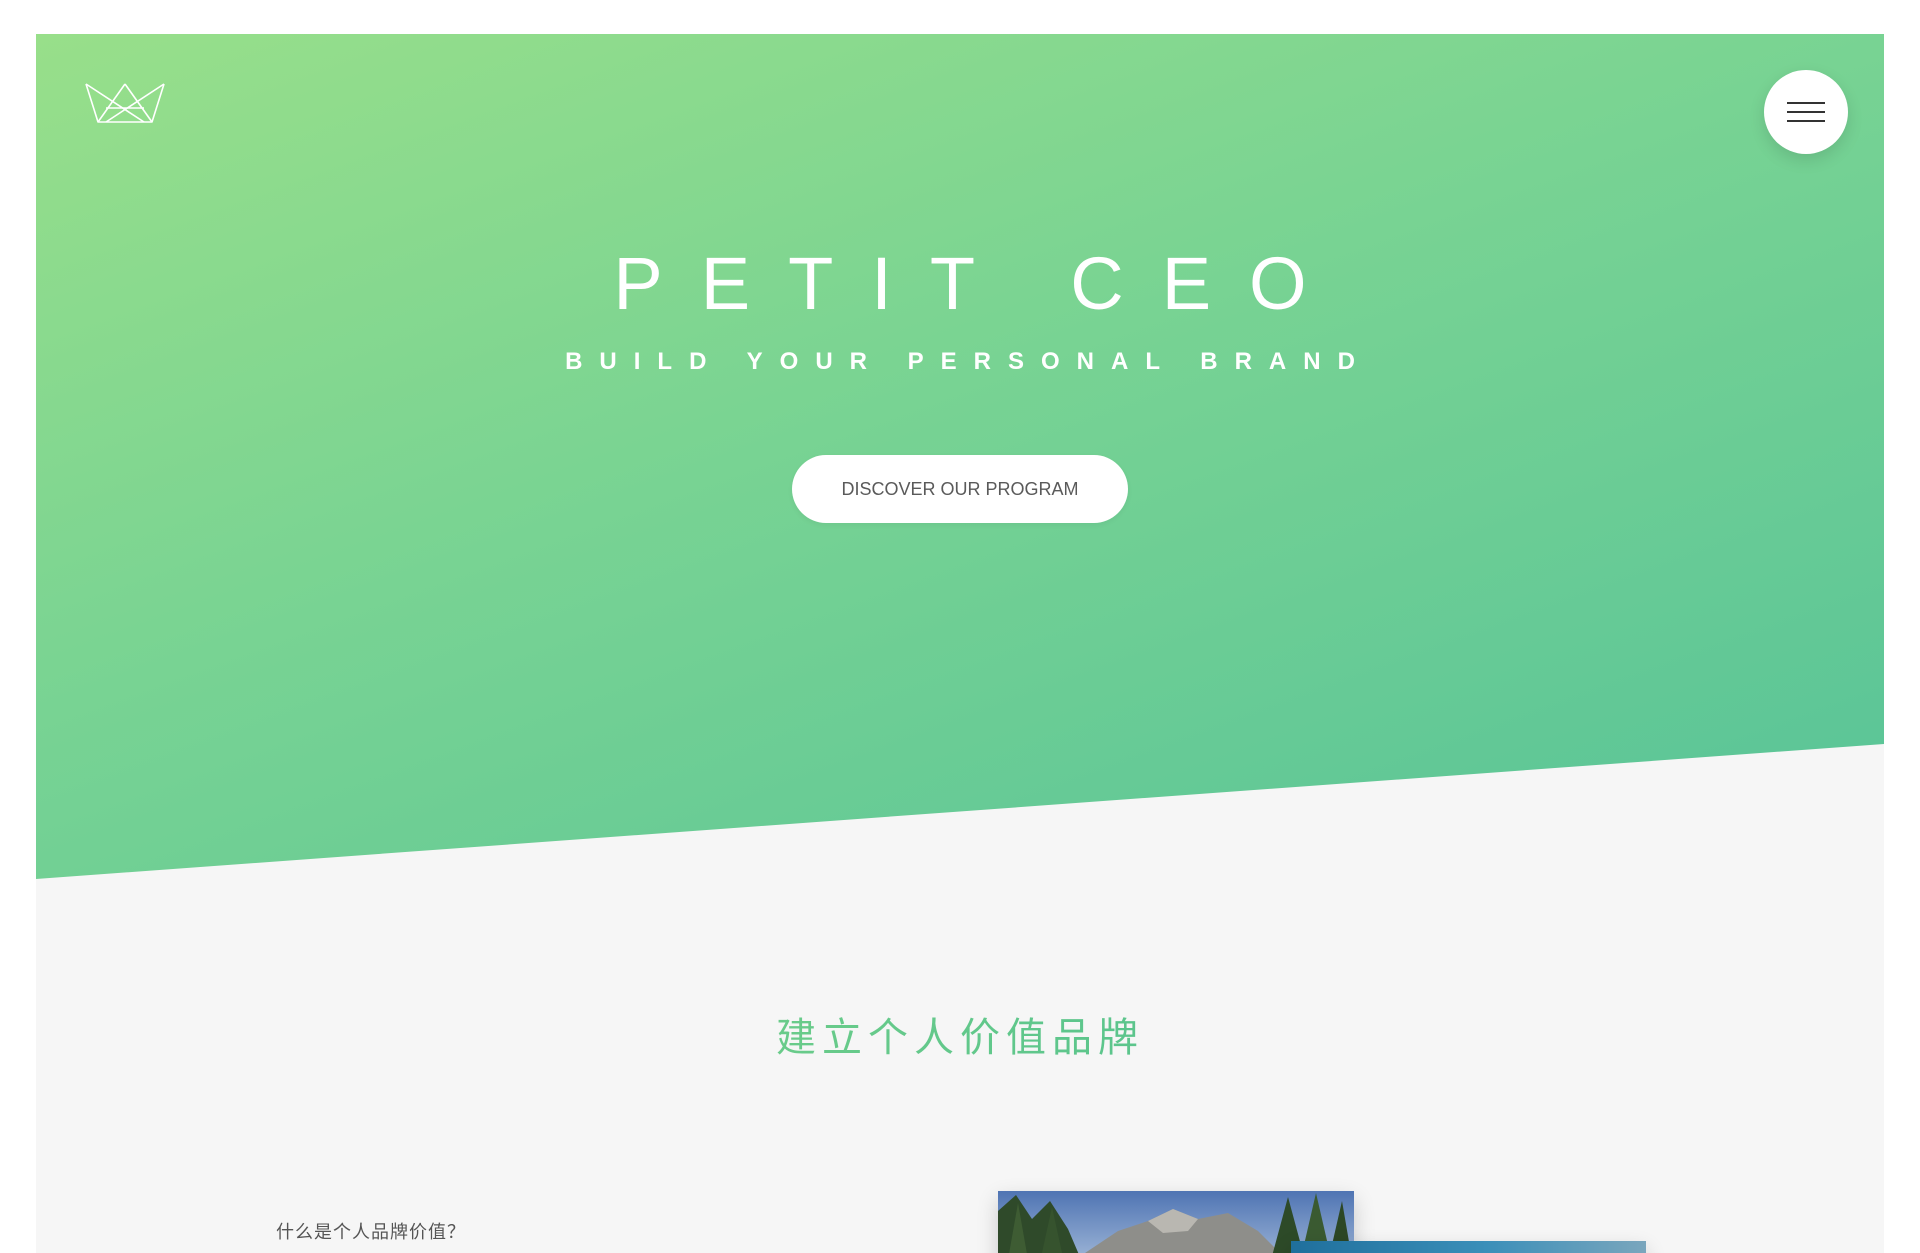  What do you see at coordinates (968, 361) in the screenshot?
I see `hero-subtitle: BUILD YOUR PERSONAL BRAND` at bounding box center [968, 361].